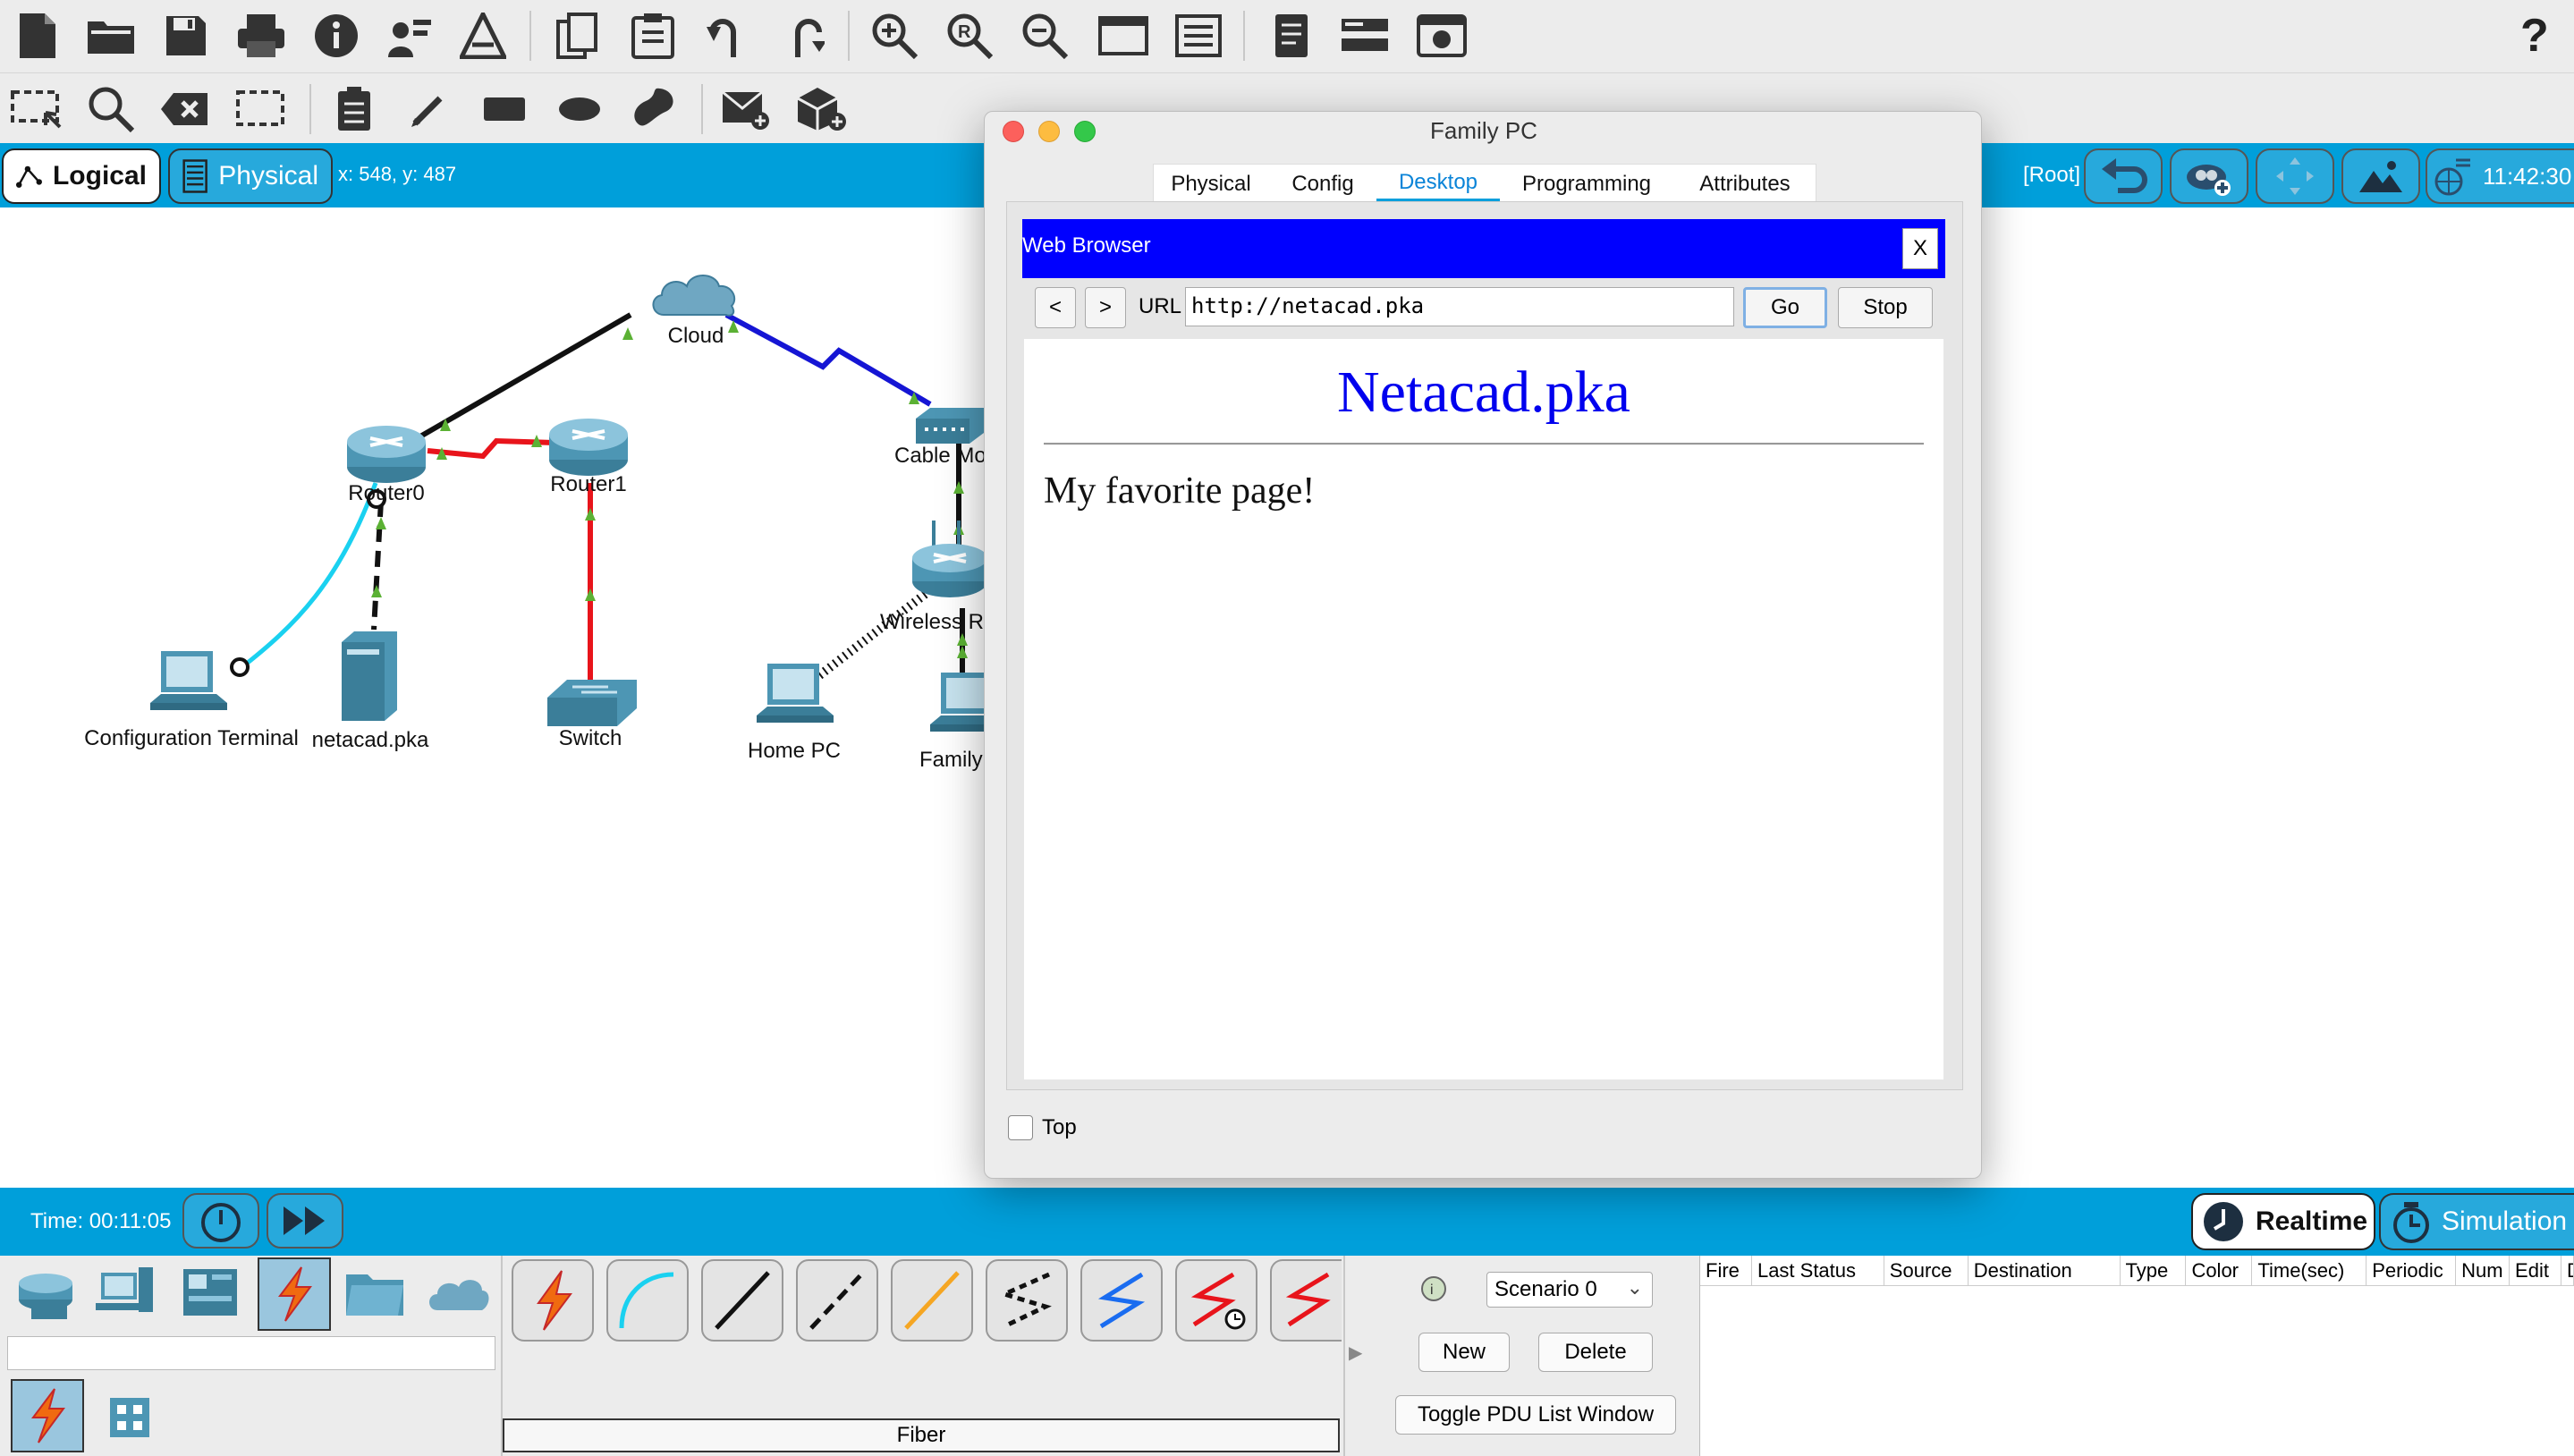 This screenshot has height=1456, width=2574. Describe the element at coordinates (1198, 35) in the screenshot. I see `custom-devices-dialog-icon` at that location.